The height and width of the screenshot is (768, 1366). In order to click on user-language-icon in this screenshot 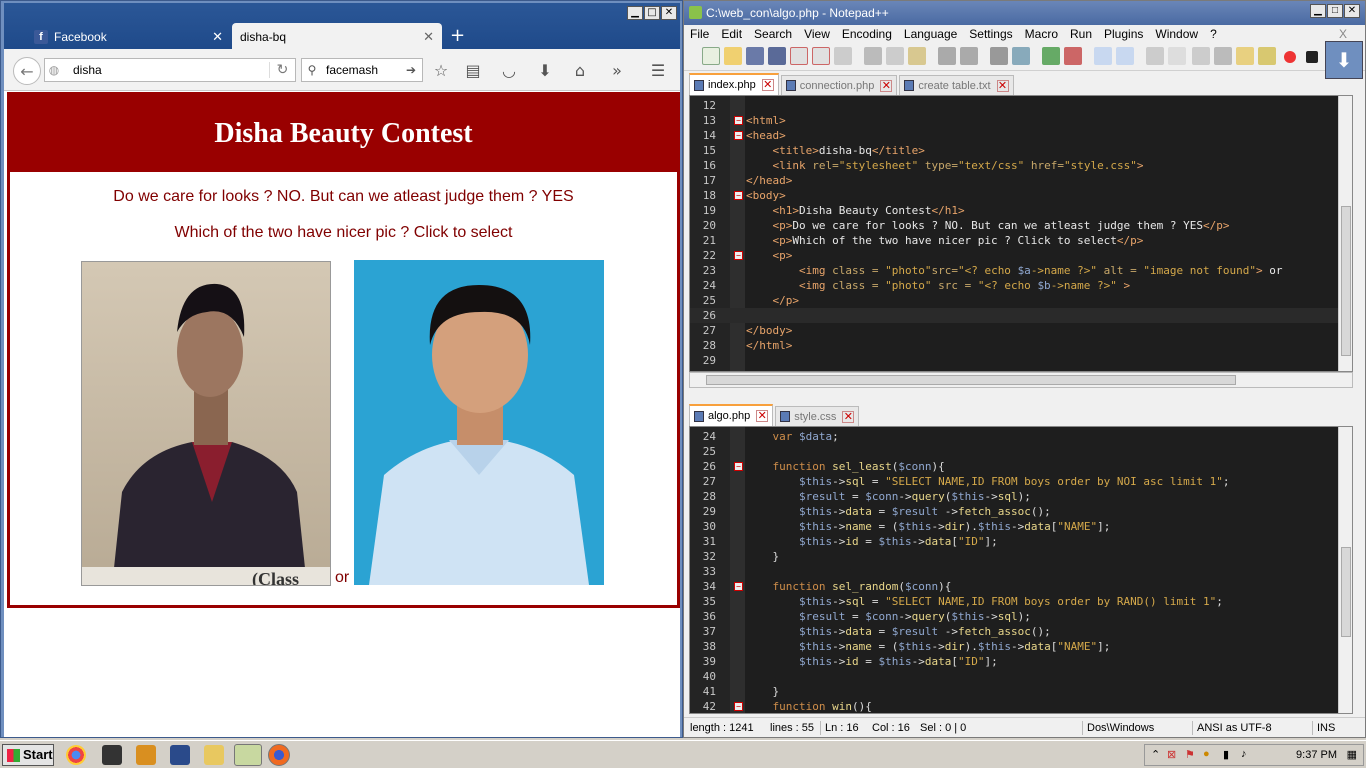, I will do `click(1223, 56)`.